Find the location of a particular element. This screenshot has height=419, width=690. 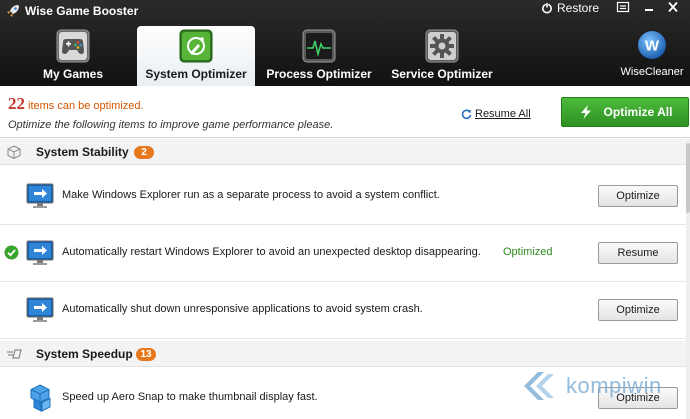

restore-button: Restore is located at coordinates (570, 8).